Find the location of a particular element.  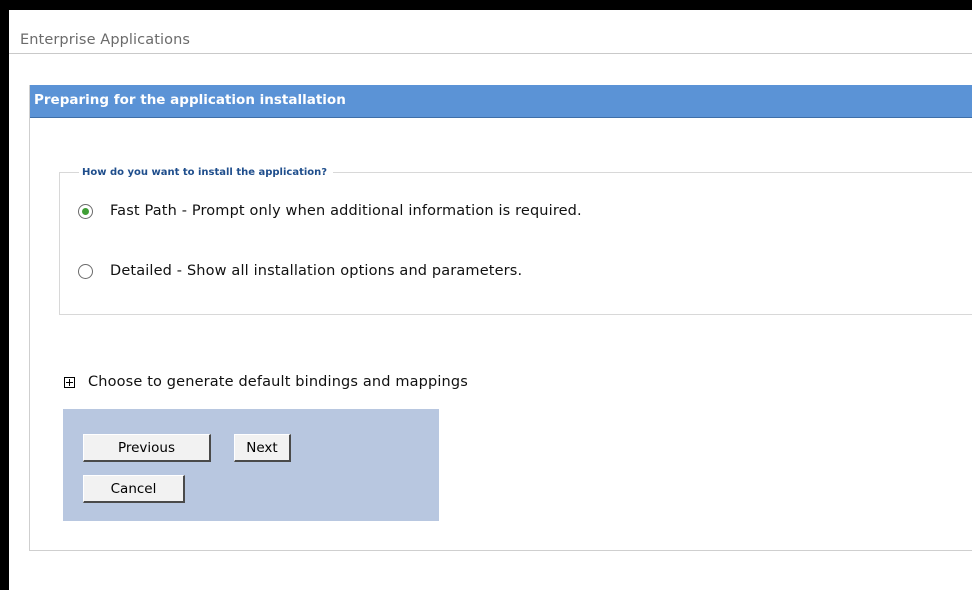

detailed-radio is located at coordinates (85, 271).